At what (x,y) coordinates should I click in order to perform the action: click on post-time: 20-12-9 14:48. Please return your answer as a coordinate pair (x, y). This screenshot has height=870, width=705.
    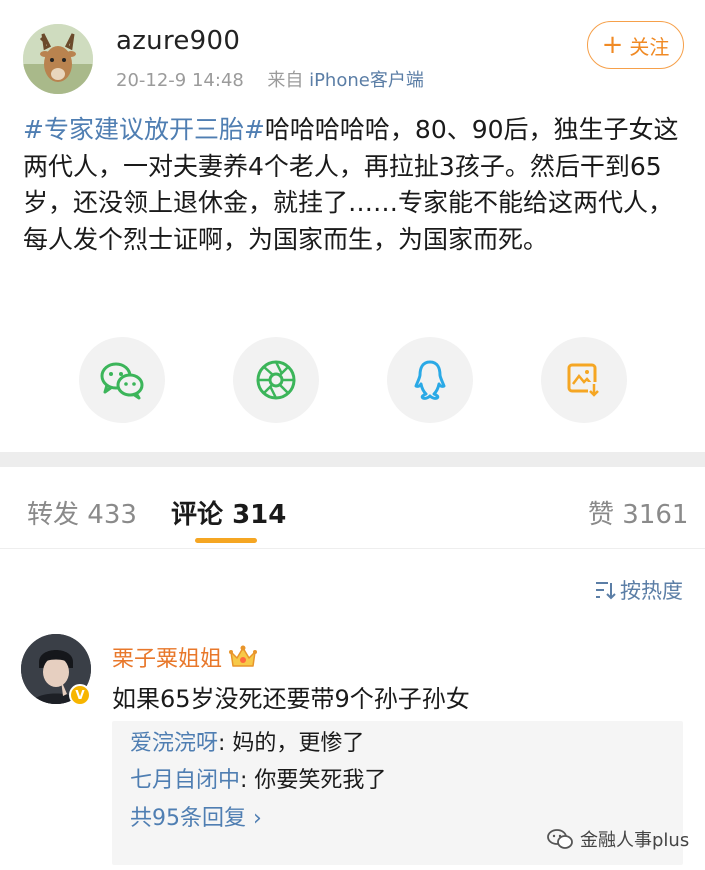
    Looking at the image, I should click on (180, 80).